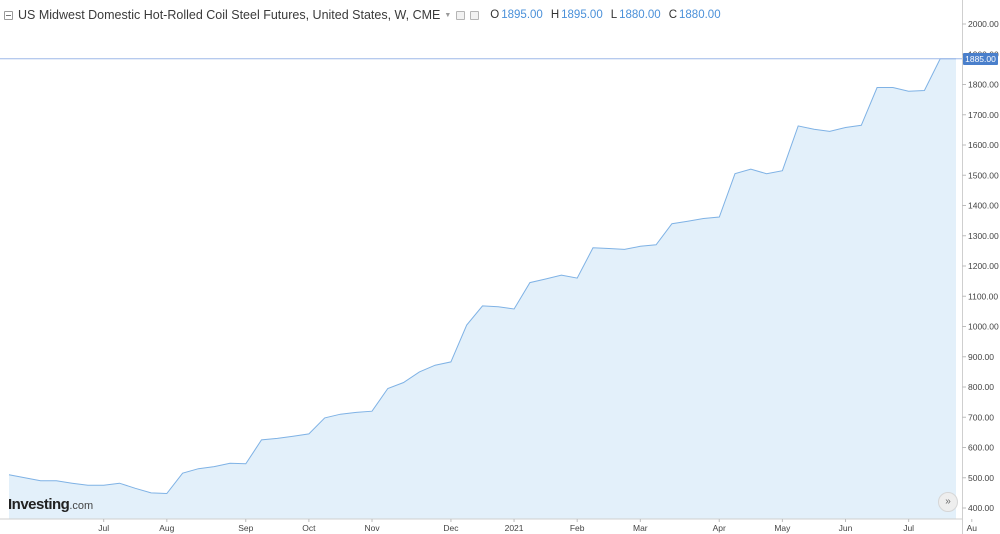  What do you see at coordinates (719, 528) in the screenshot?
I see `x-tick-label: Apr` at bounding box center [719, 528].